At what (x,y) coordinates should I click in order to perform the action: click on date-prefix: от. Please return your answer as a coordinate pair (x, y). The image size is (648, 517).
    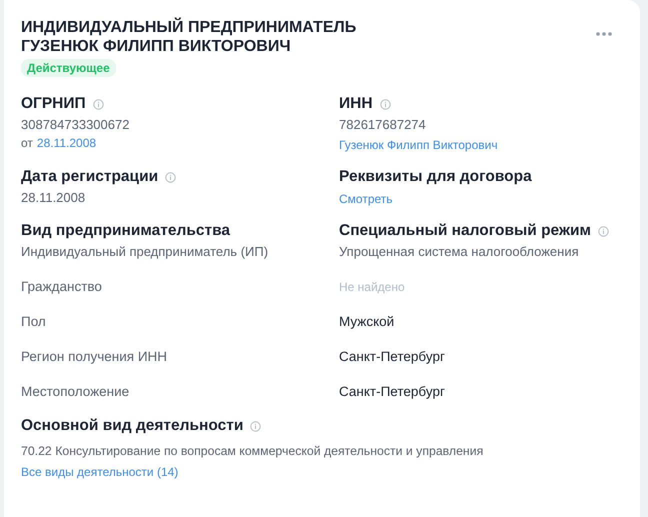
    Looking at the image, I should click on (27, 143).